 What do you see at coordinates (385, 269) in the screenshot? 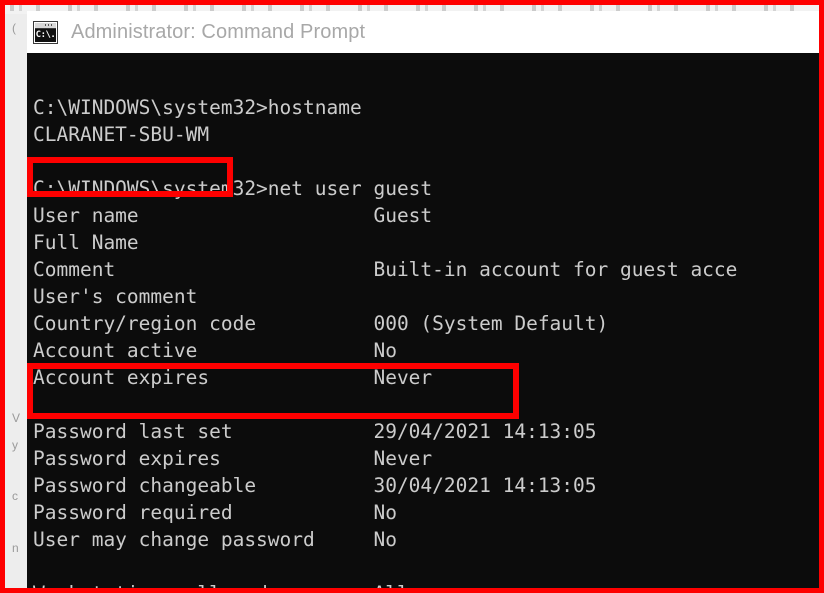
I see `line-comment: Comment Built-in account for guest acce` at bounding box center [385, 269].